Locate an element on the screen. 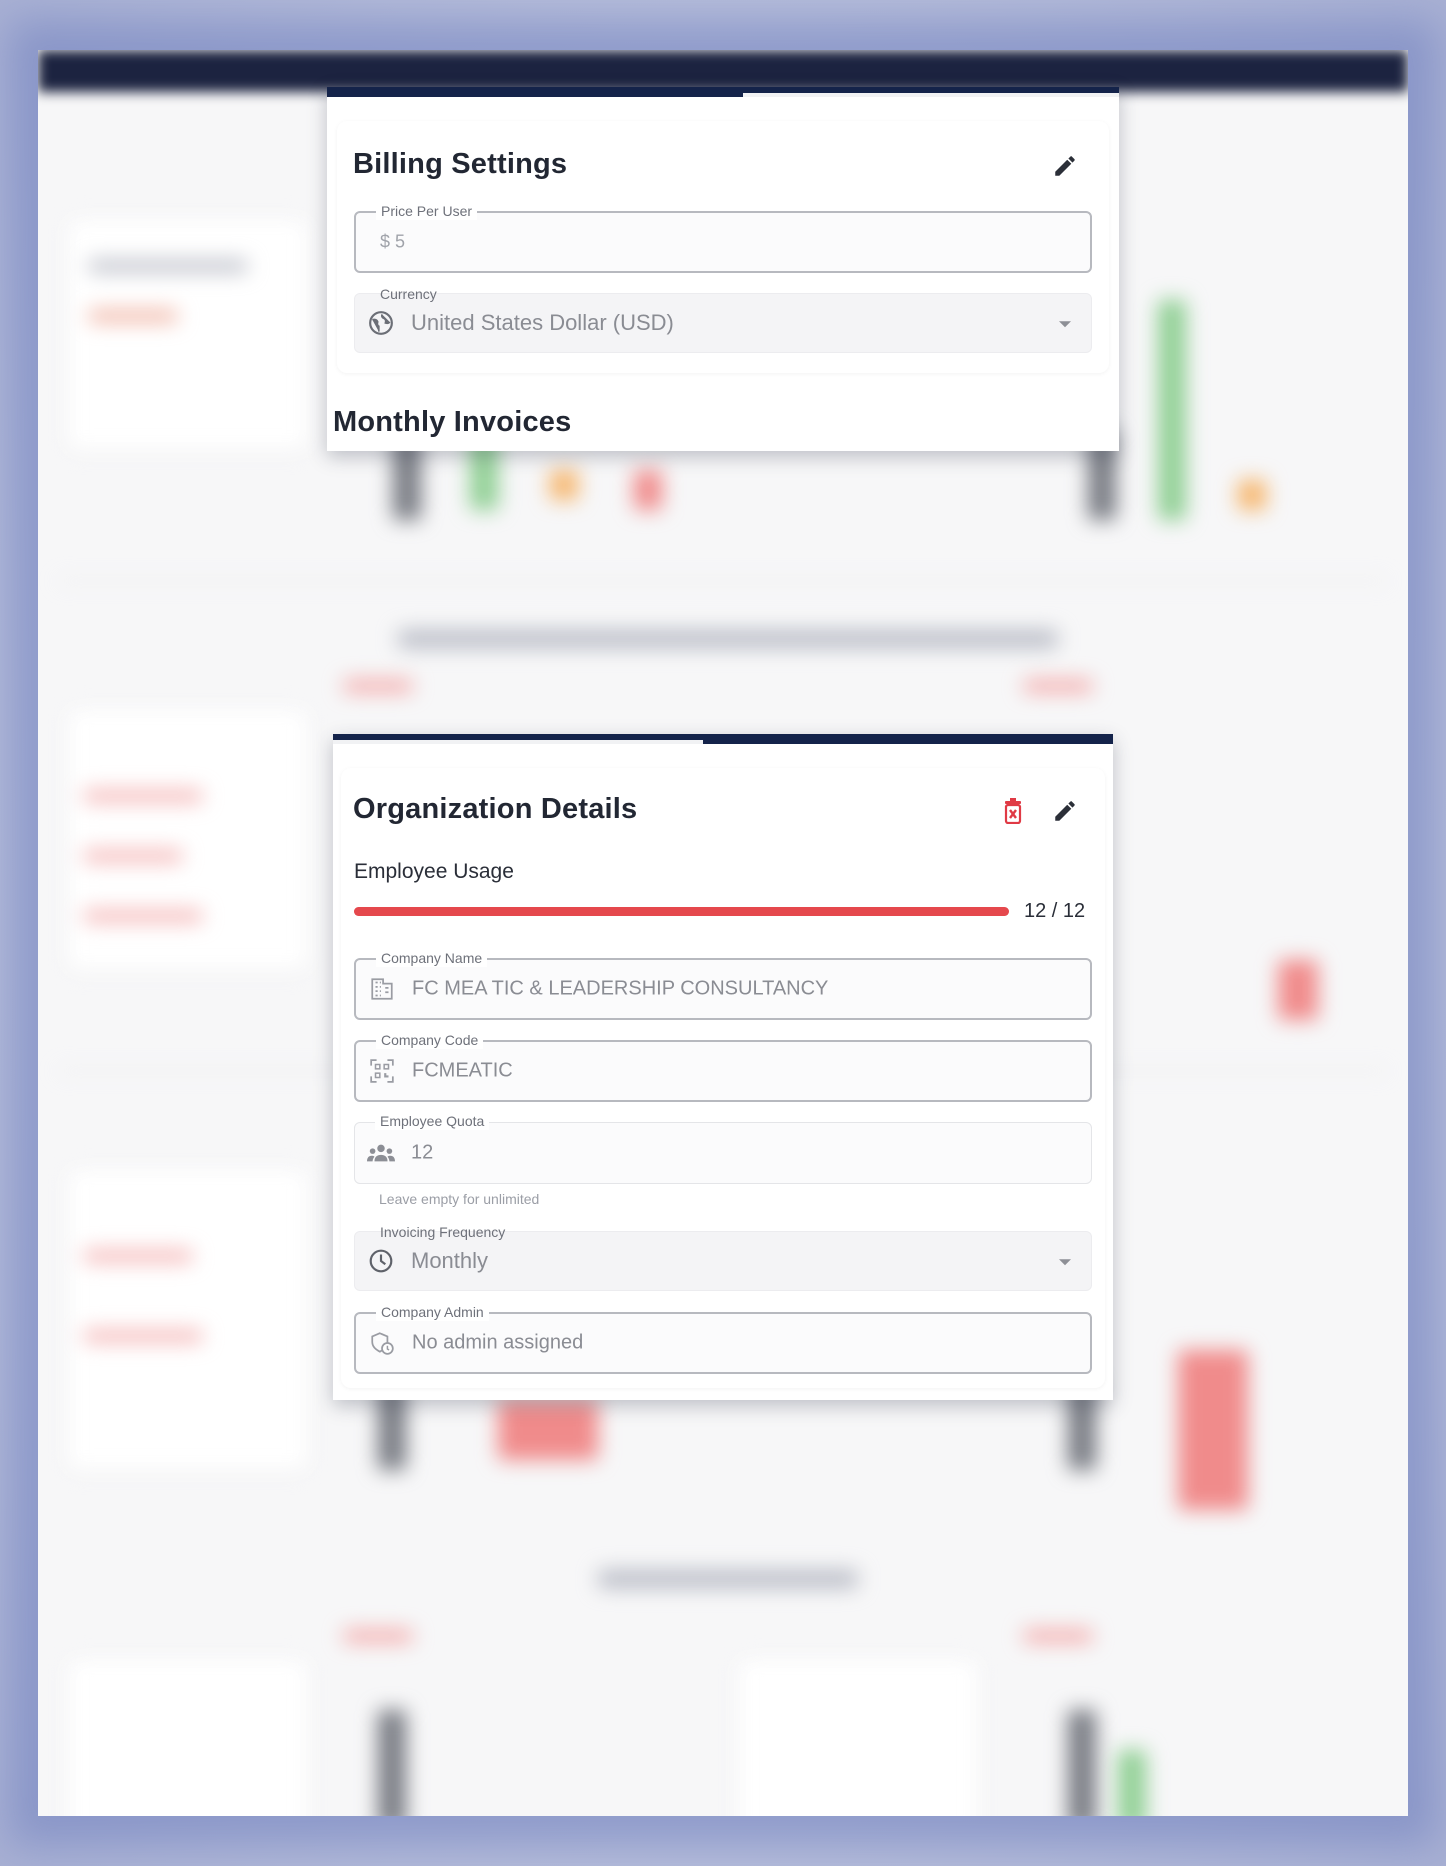  qr-code-icon is located at coordinates (382, 1071).